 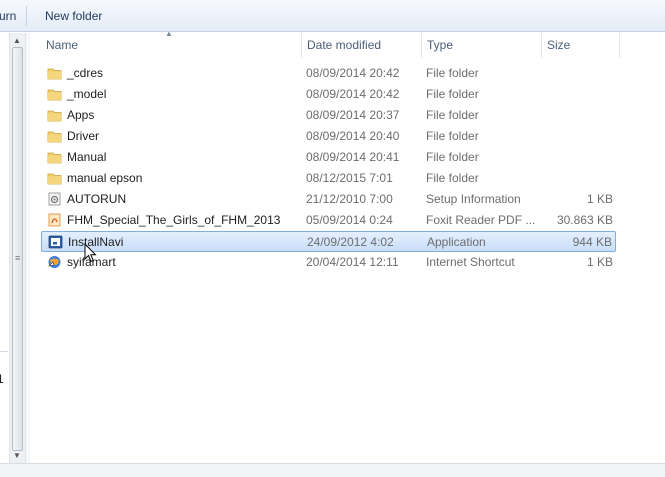 What do you see at coordinates (473, 199) in the screenshot?
I see `file-type: Setup Information` at bounding box center [473, 199].